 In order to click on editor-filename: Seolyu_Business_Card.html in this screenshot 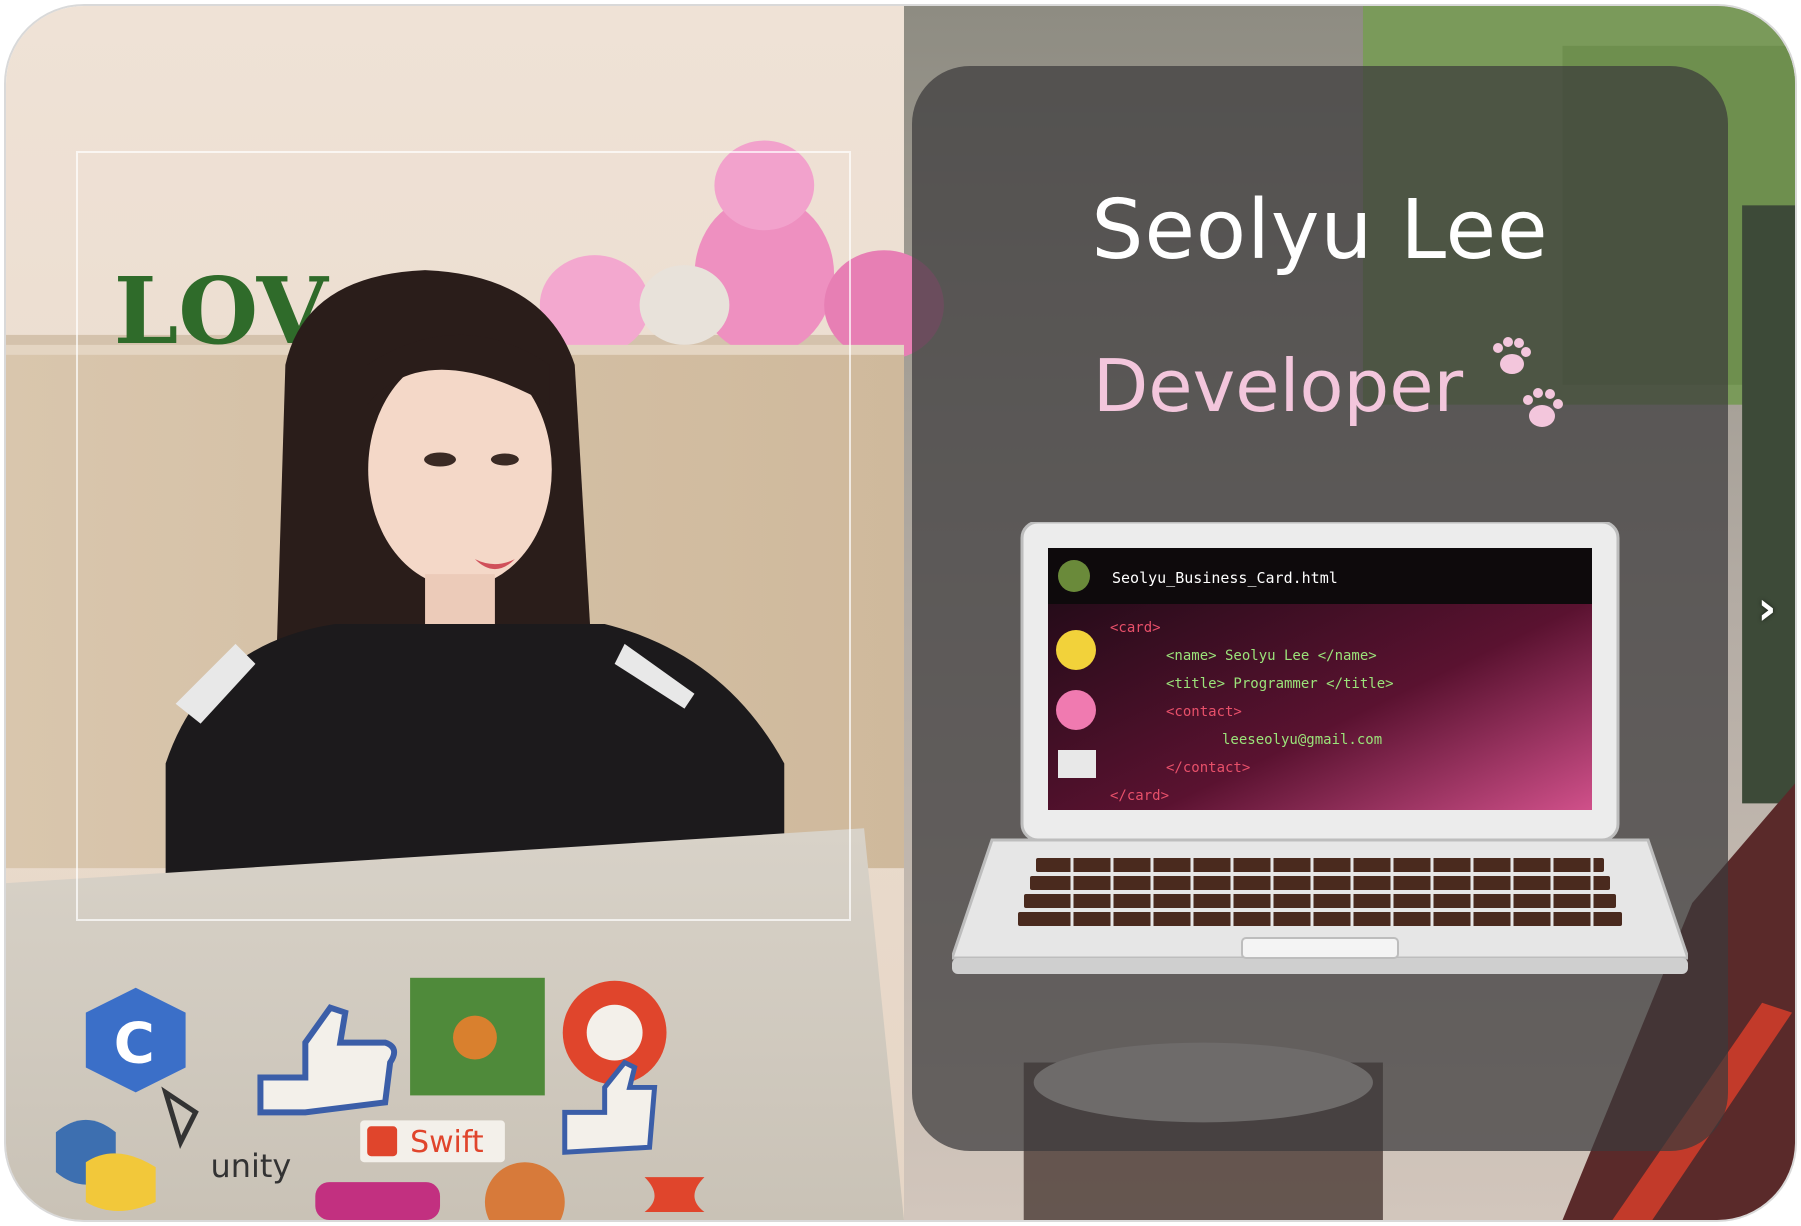, I will do `click(1225, 578)`.